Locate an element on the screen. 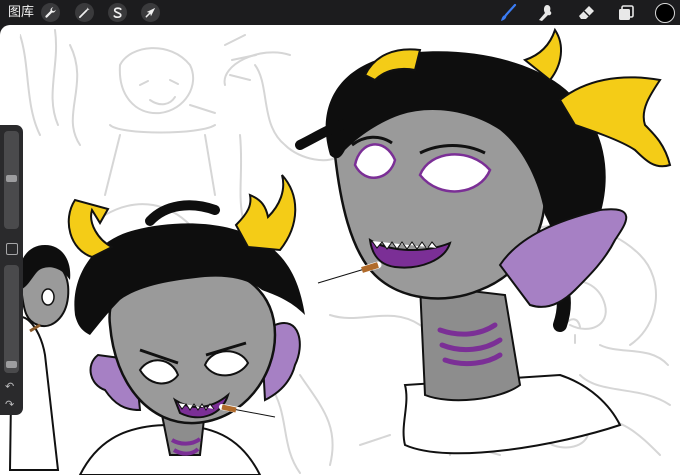  canvas-corner is located at coordinates (10, 35).